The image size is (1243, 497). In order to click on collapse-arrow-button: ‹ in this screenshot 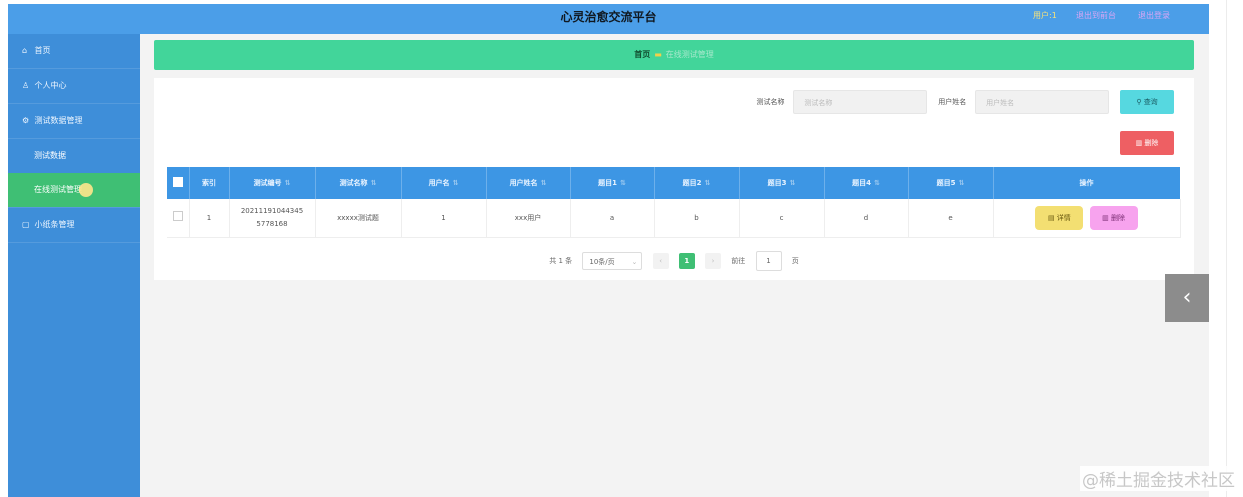, I will do `click(1187, 298)`.